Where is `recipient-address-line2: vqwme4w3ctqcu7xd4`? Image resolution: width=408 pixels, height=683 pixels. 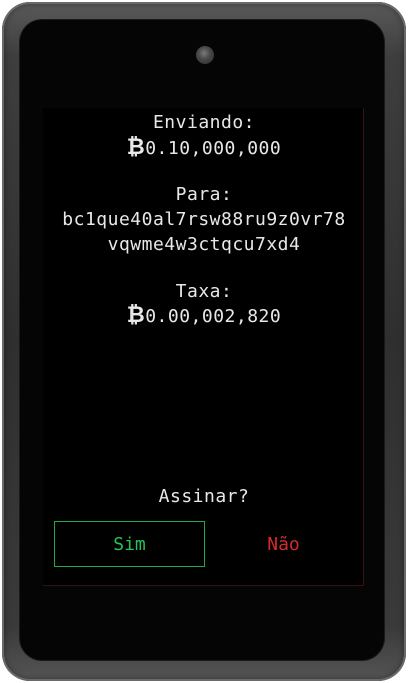 recipient-address-line2: vqwme4w3ctqcu7xd4 is located at coordinates (204, 244).